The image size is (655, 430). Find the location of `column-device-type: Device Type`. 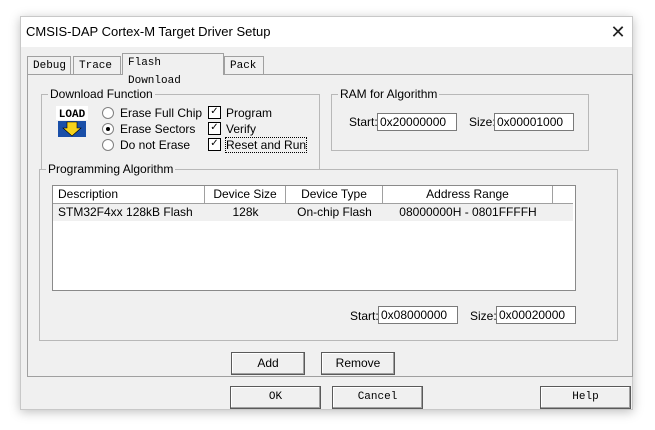

column-device-type: Device Type is located at coordinates (334, 194).